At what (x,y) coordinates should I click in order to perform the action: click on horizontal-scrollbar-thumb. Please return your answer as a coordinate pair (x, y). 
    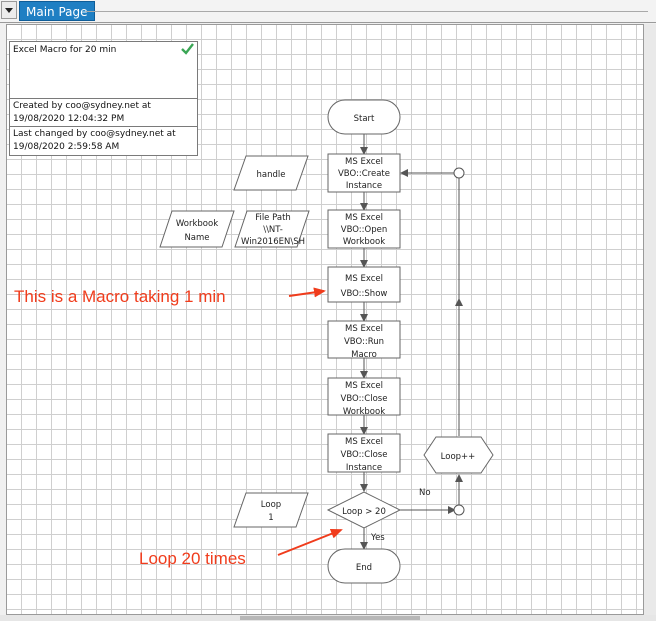
    Looking at the image, I should click on (330, 618).